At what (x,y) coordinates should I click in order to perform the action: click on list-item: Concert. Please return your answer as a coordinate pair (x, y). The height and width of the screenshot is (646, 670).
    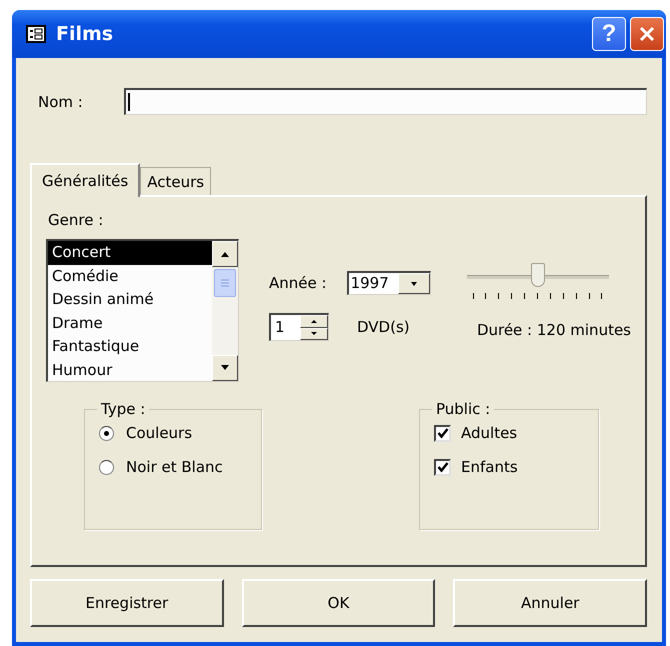
    Looking at the image, I should click on (130, 252).